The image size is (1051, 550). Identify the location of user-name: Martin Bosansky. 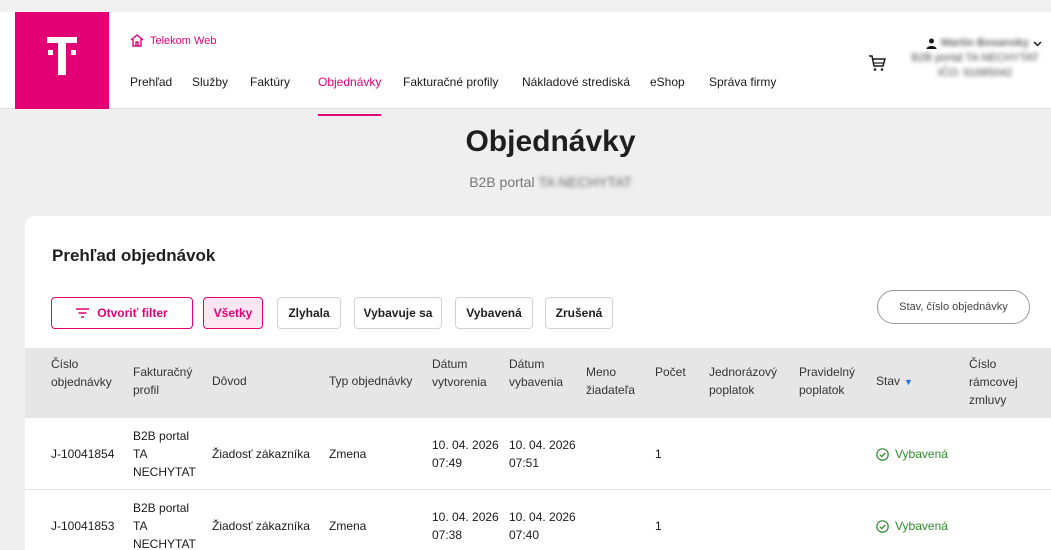
(984, 43).